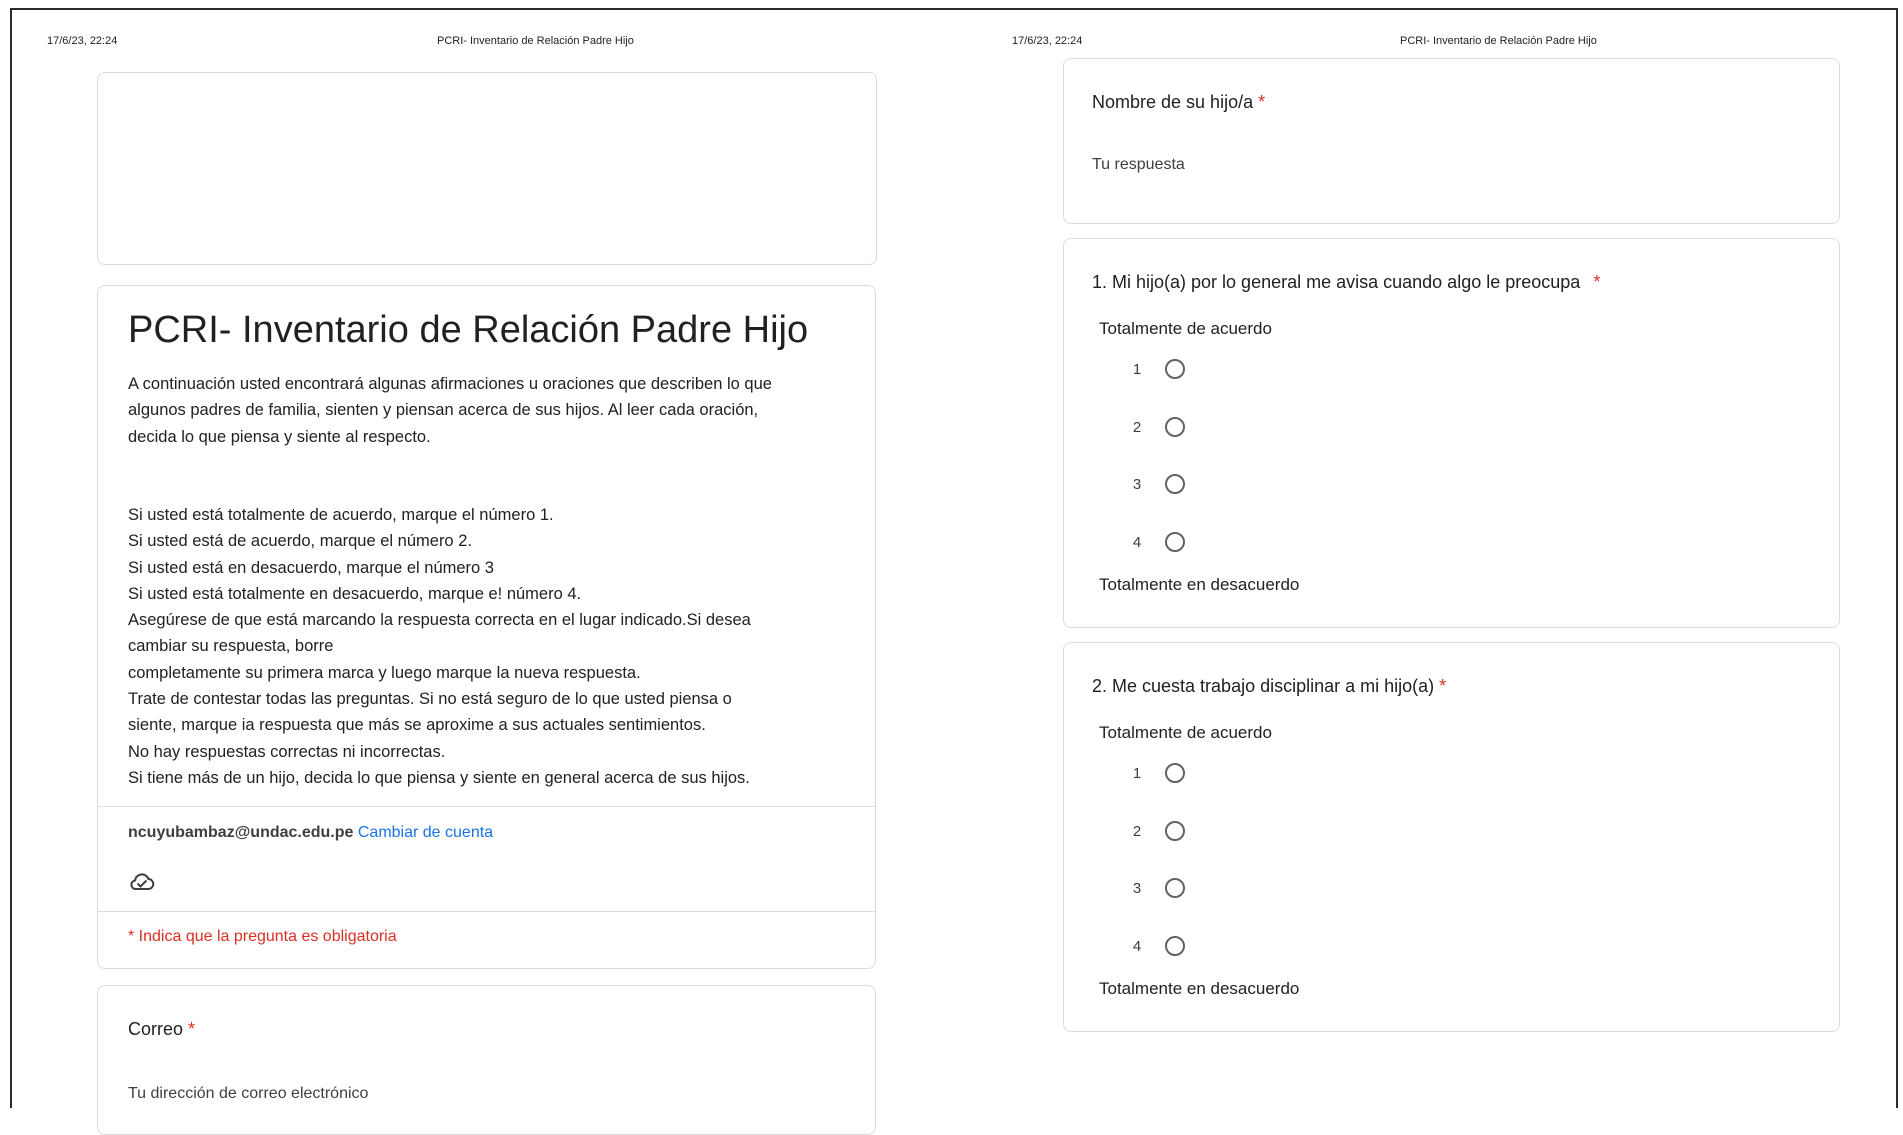  Describe the element at coordinates (1498, 41) in the screenshot. I see `print-title-right: PCRI- Inventario de Relación Padre Hijo` at that location.